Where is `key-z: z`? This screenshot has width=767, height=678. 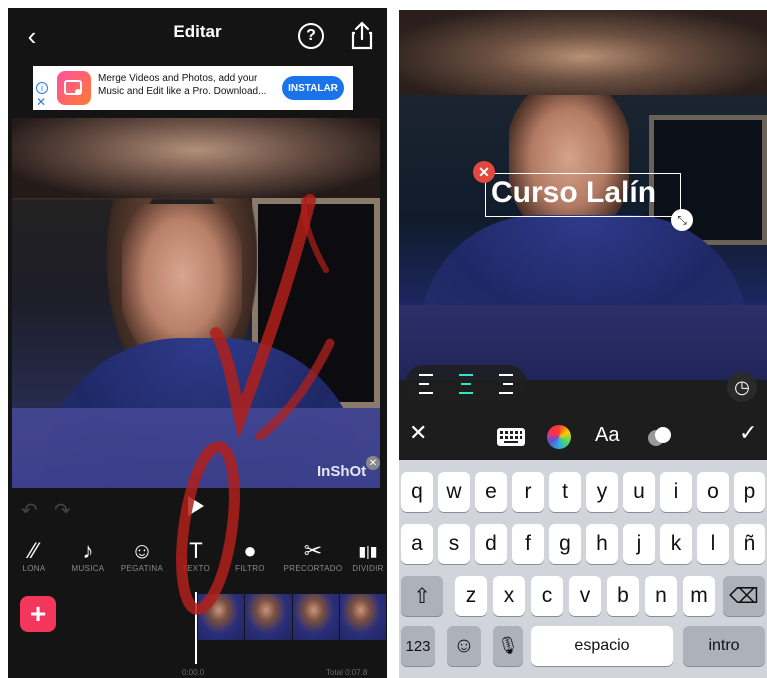
key-z: z is located at coordinates (471, 596).